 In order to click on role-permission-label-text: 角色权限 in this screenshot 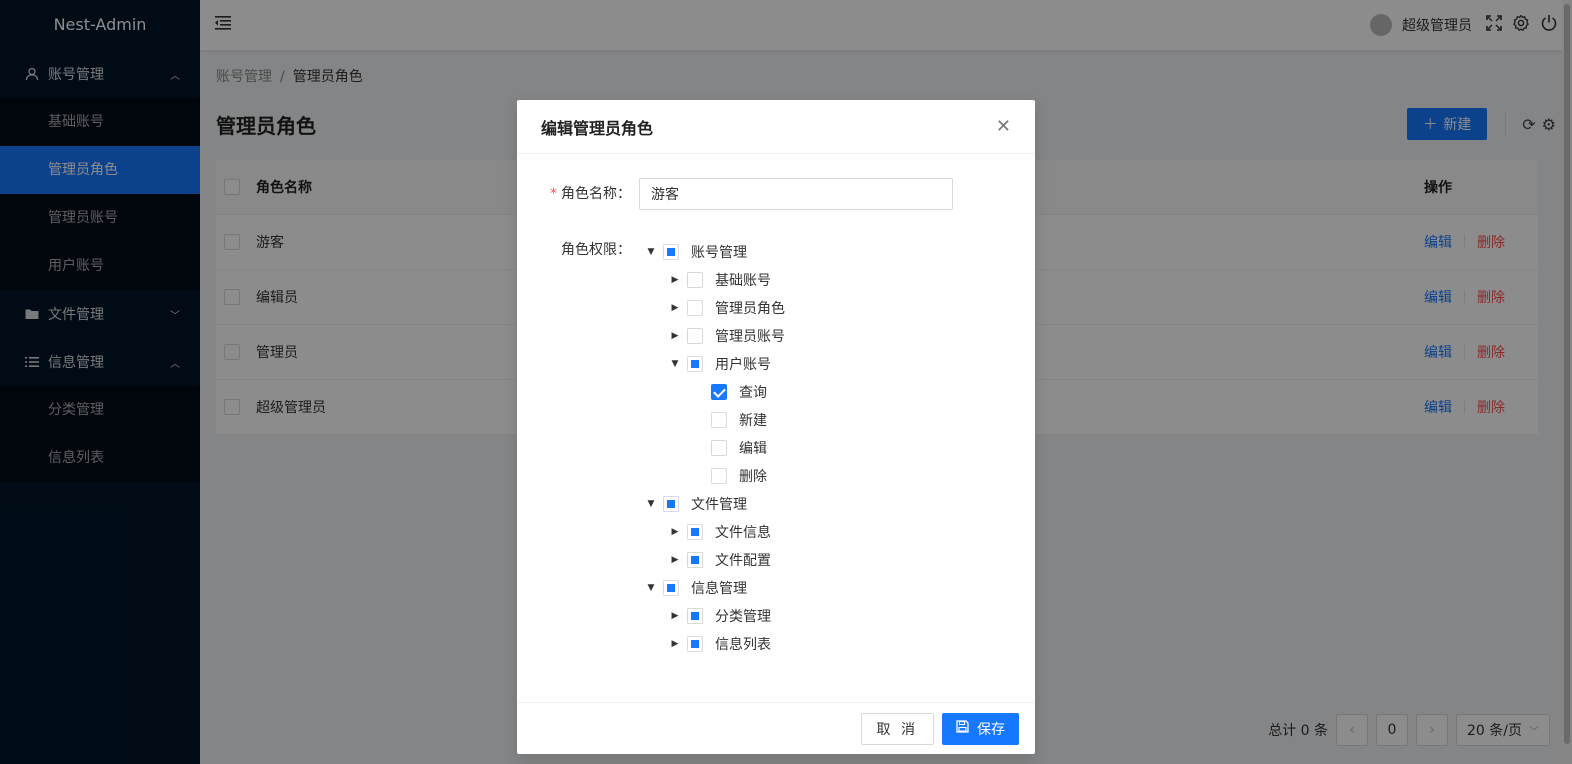, I will do `click(589, 250)`.